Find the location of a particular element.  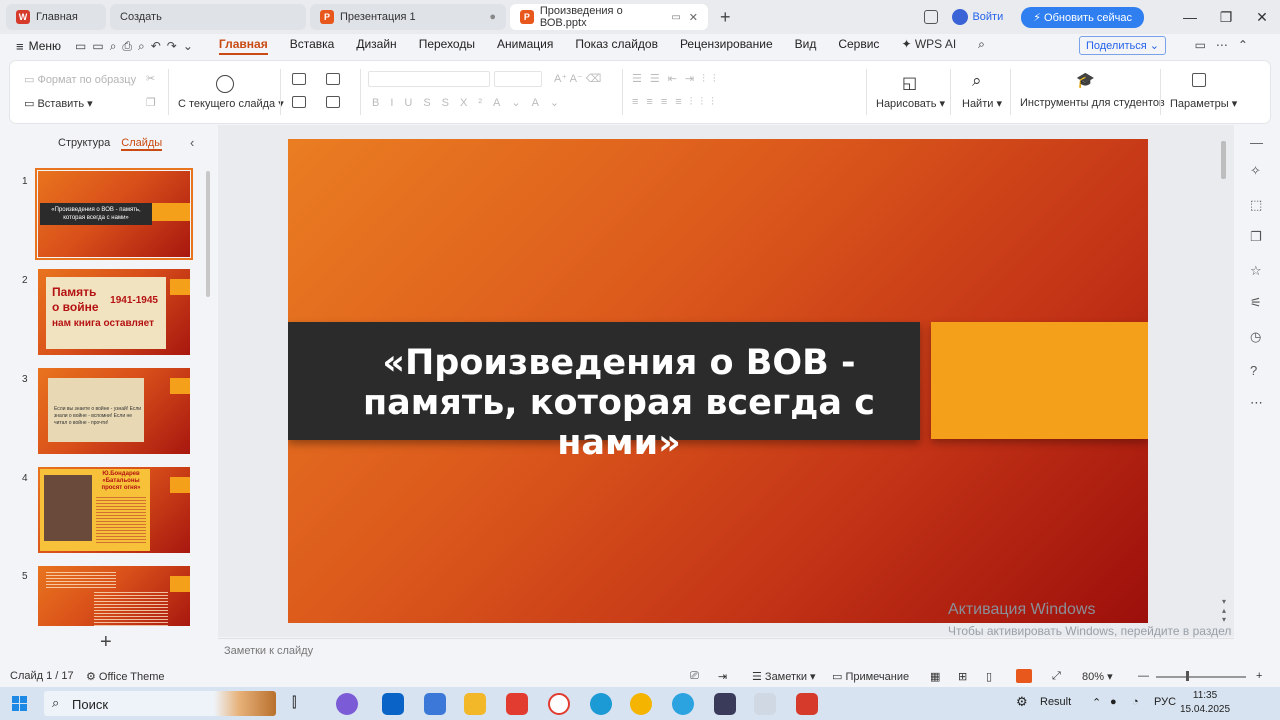

ribbon-tab-slideshow: Показ слайдов is located at coordinates (616, 46).